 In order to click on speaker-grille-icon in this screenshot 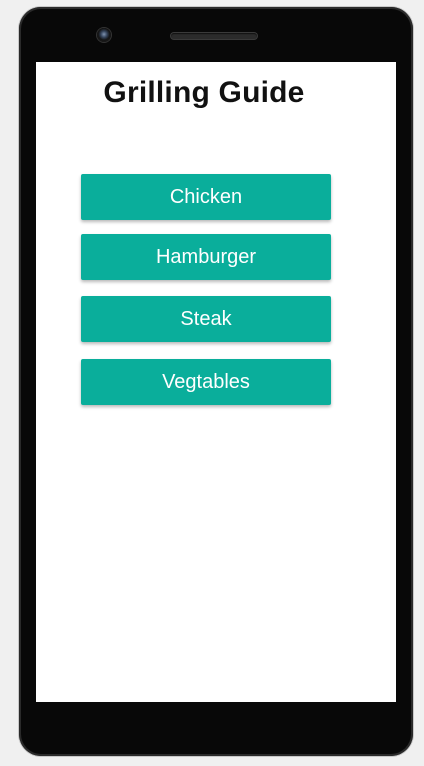, I will do `click(214, 36)`.